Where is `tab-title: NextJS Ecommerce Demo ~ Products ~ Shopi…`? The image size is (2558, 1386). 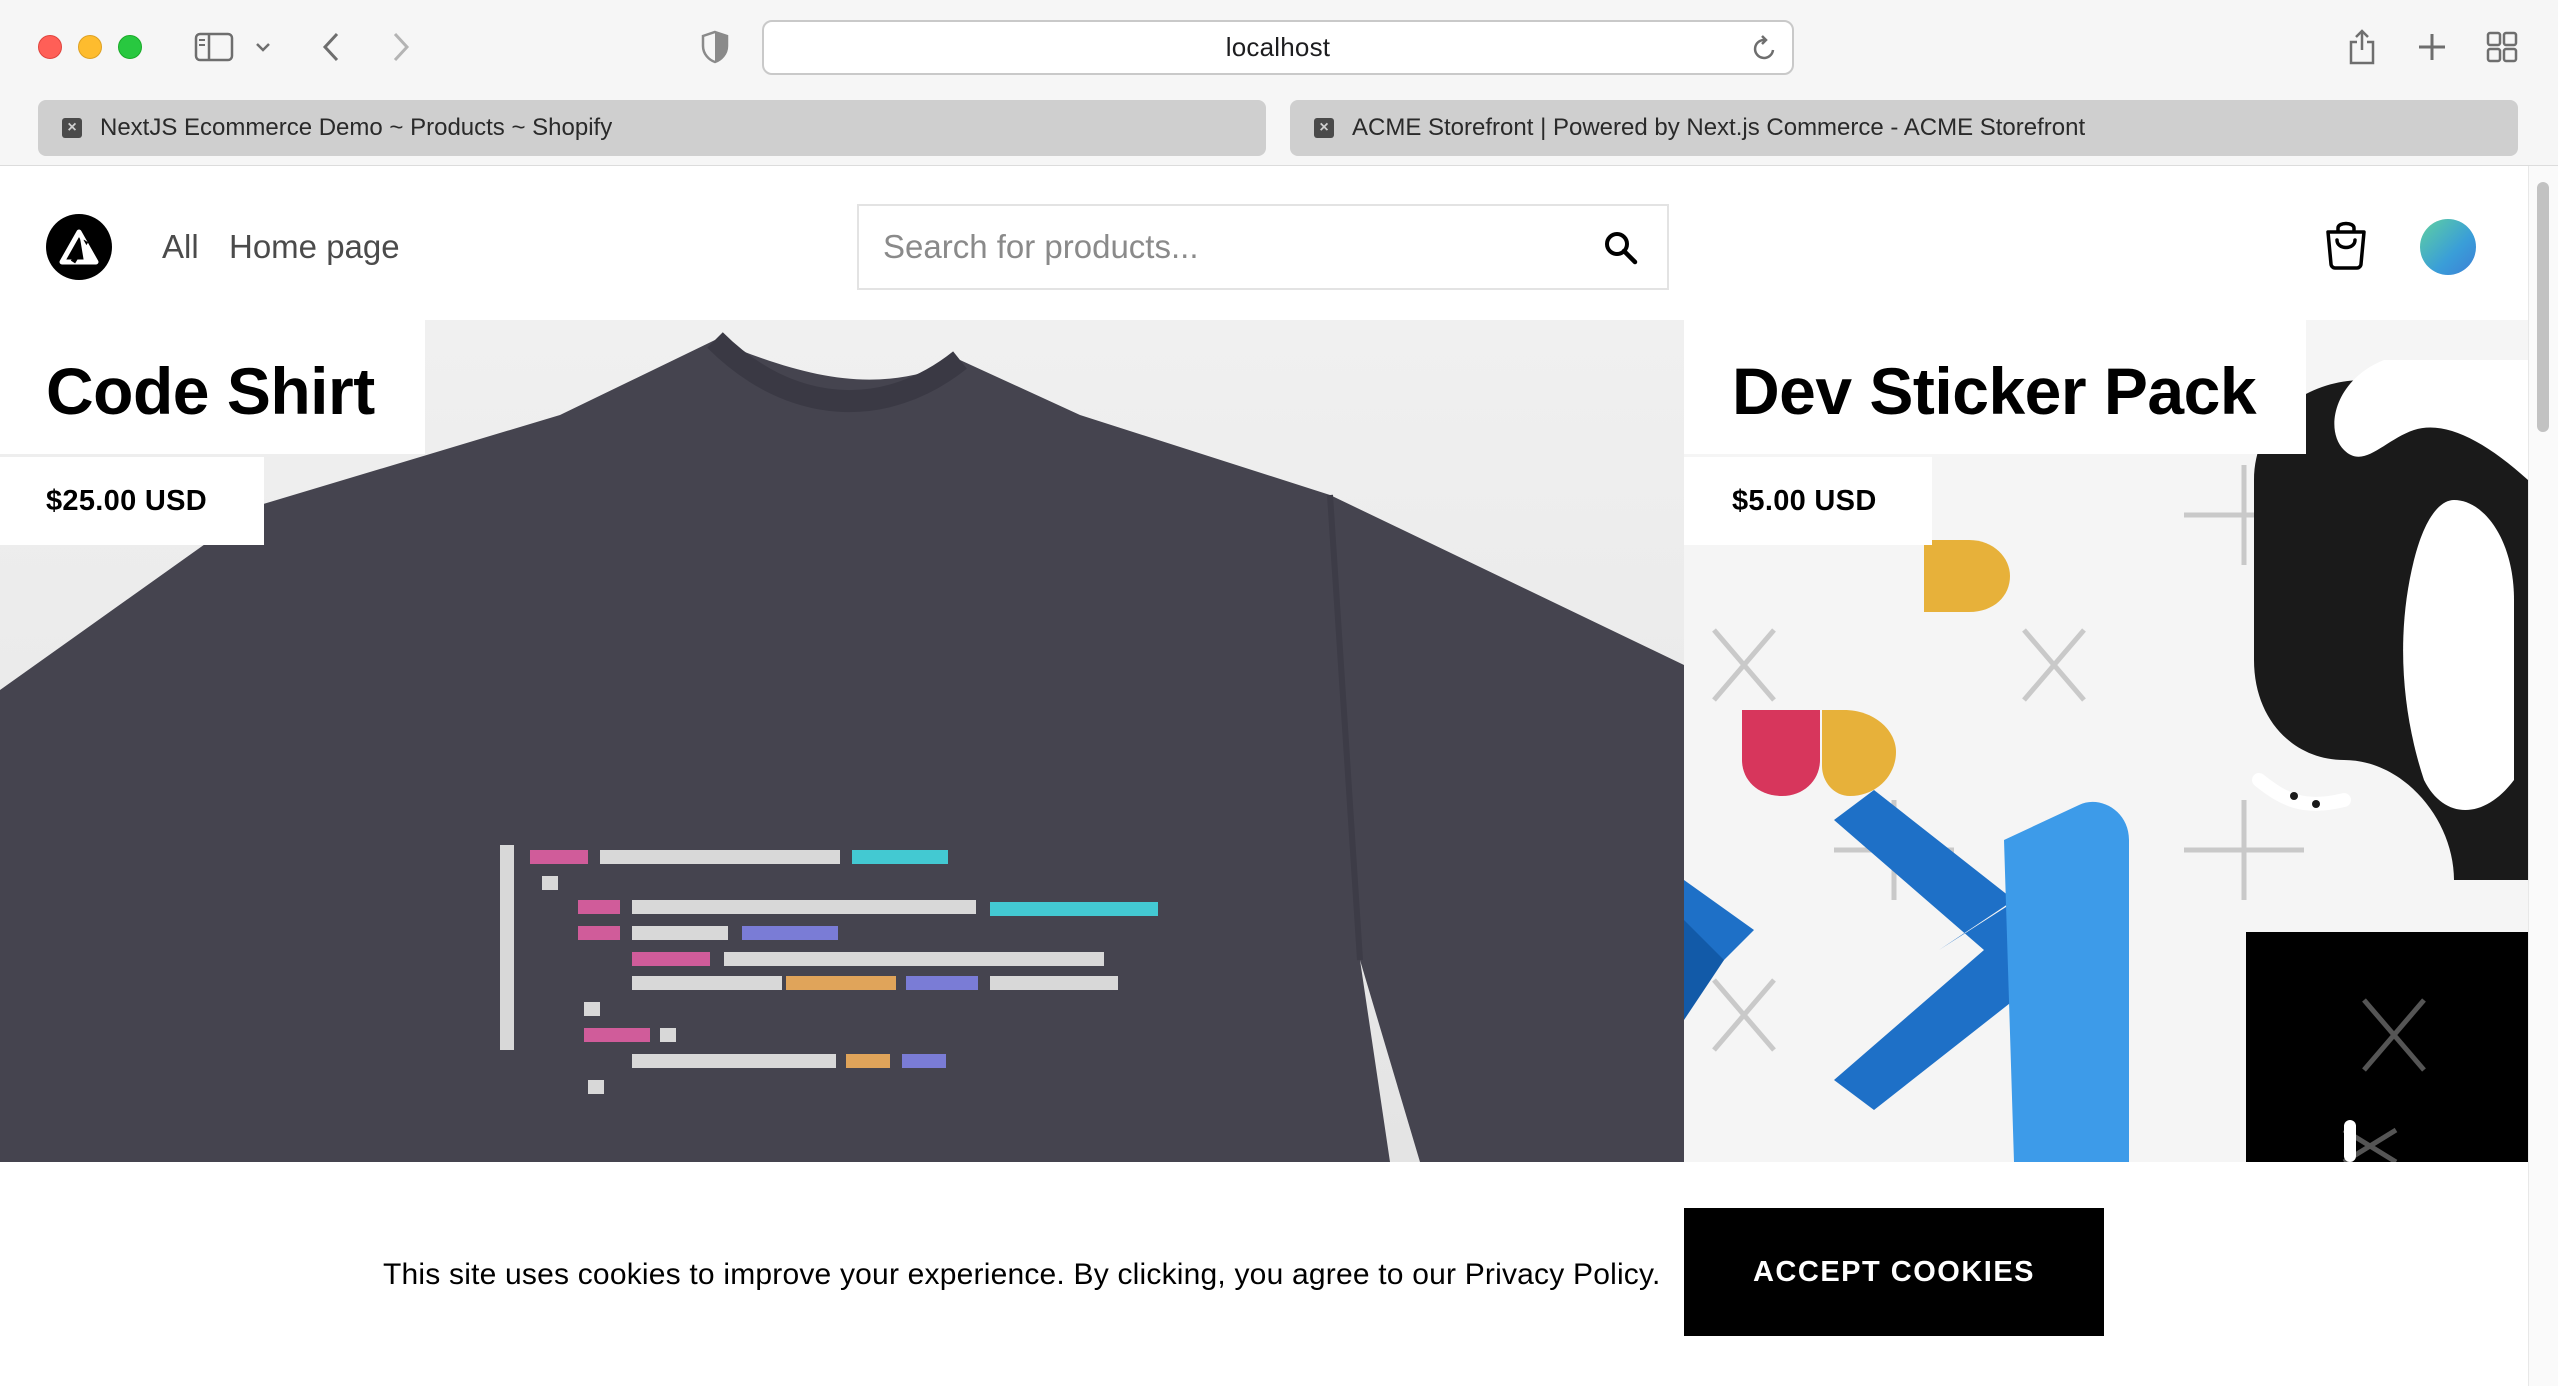
tab-title: NextJS Ecommerce Demo ~ Products ~ Shopi… is located at coordinates (356, 127).